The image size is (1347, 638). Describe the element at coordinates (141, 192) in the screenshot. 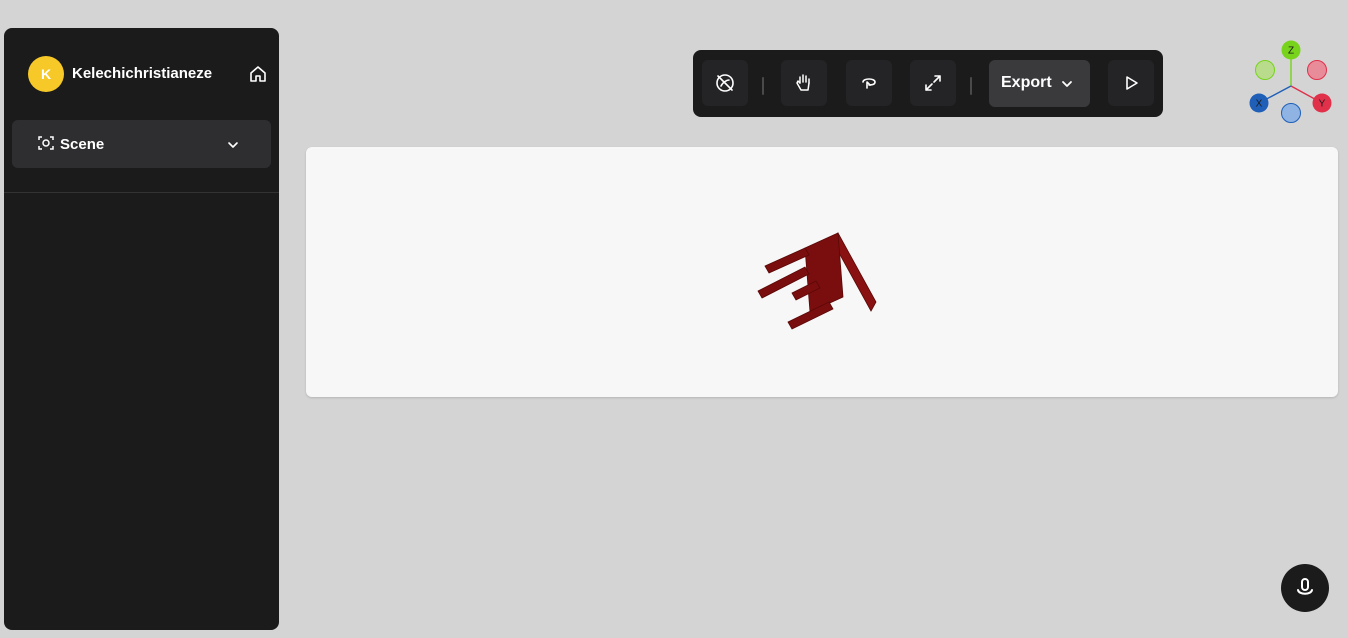

I see `sidebar-divider` at that location.